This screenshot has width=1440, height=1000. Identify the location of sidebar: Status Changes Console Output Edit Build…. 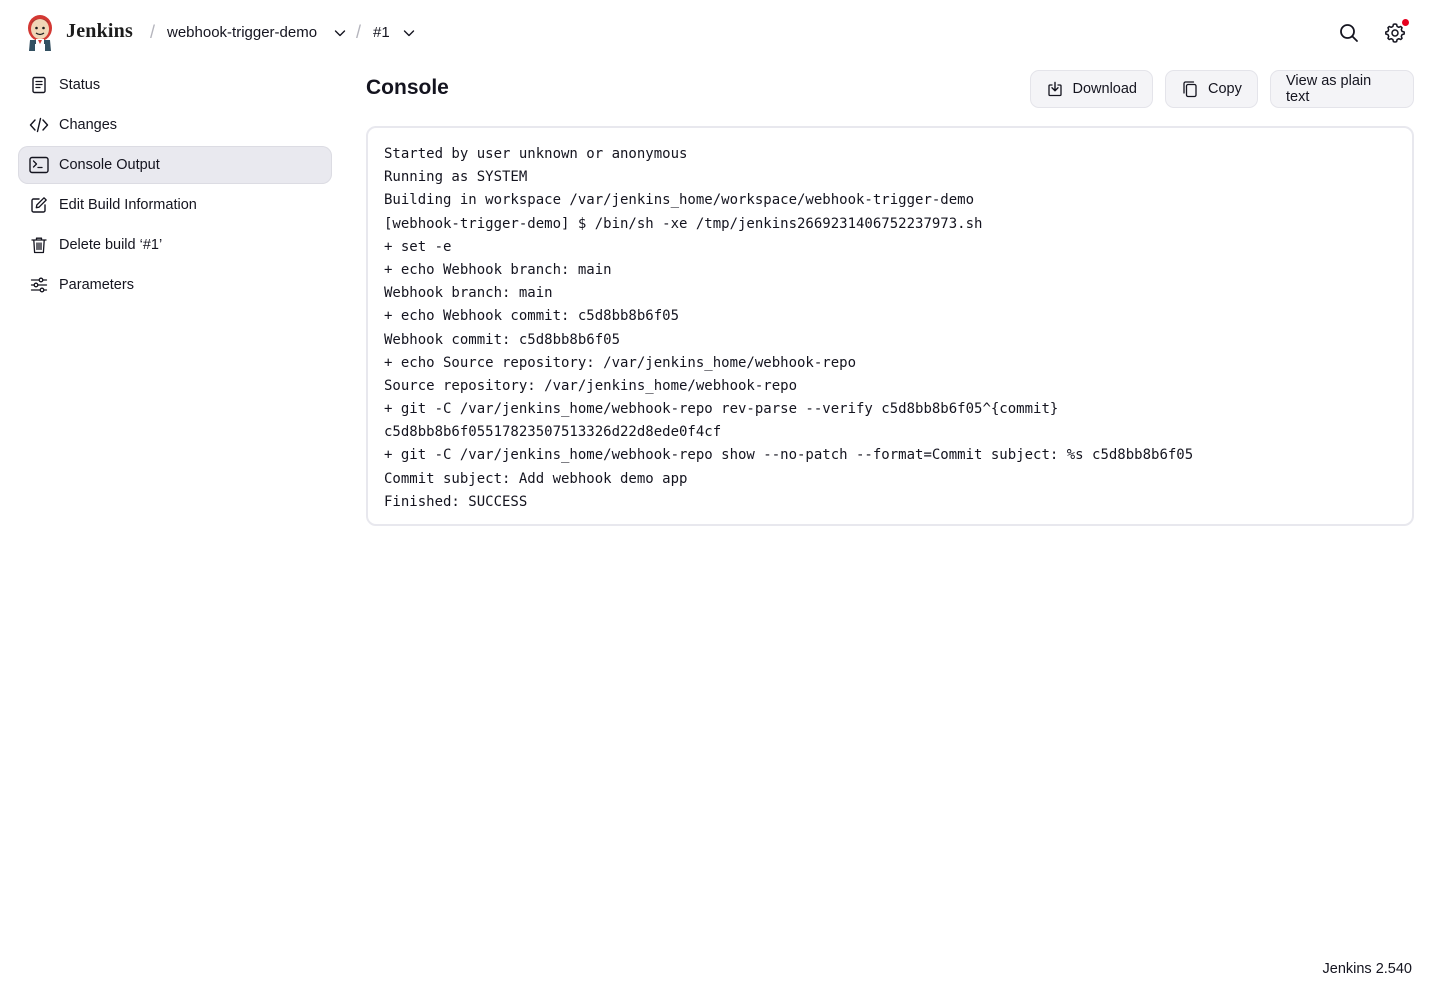
(175, 186).